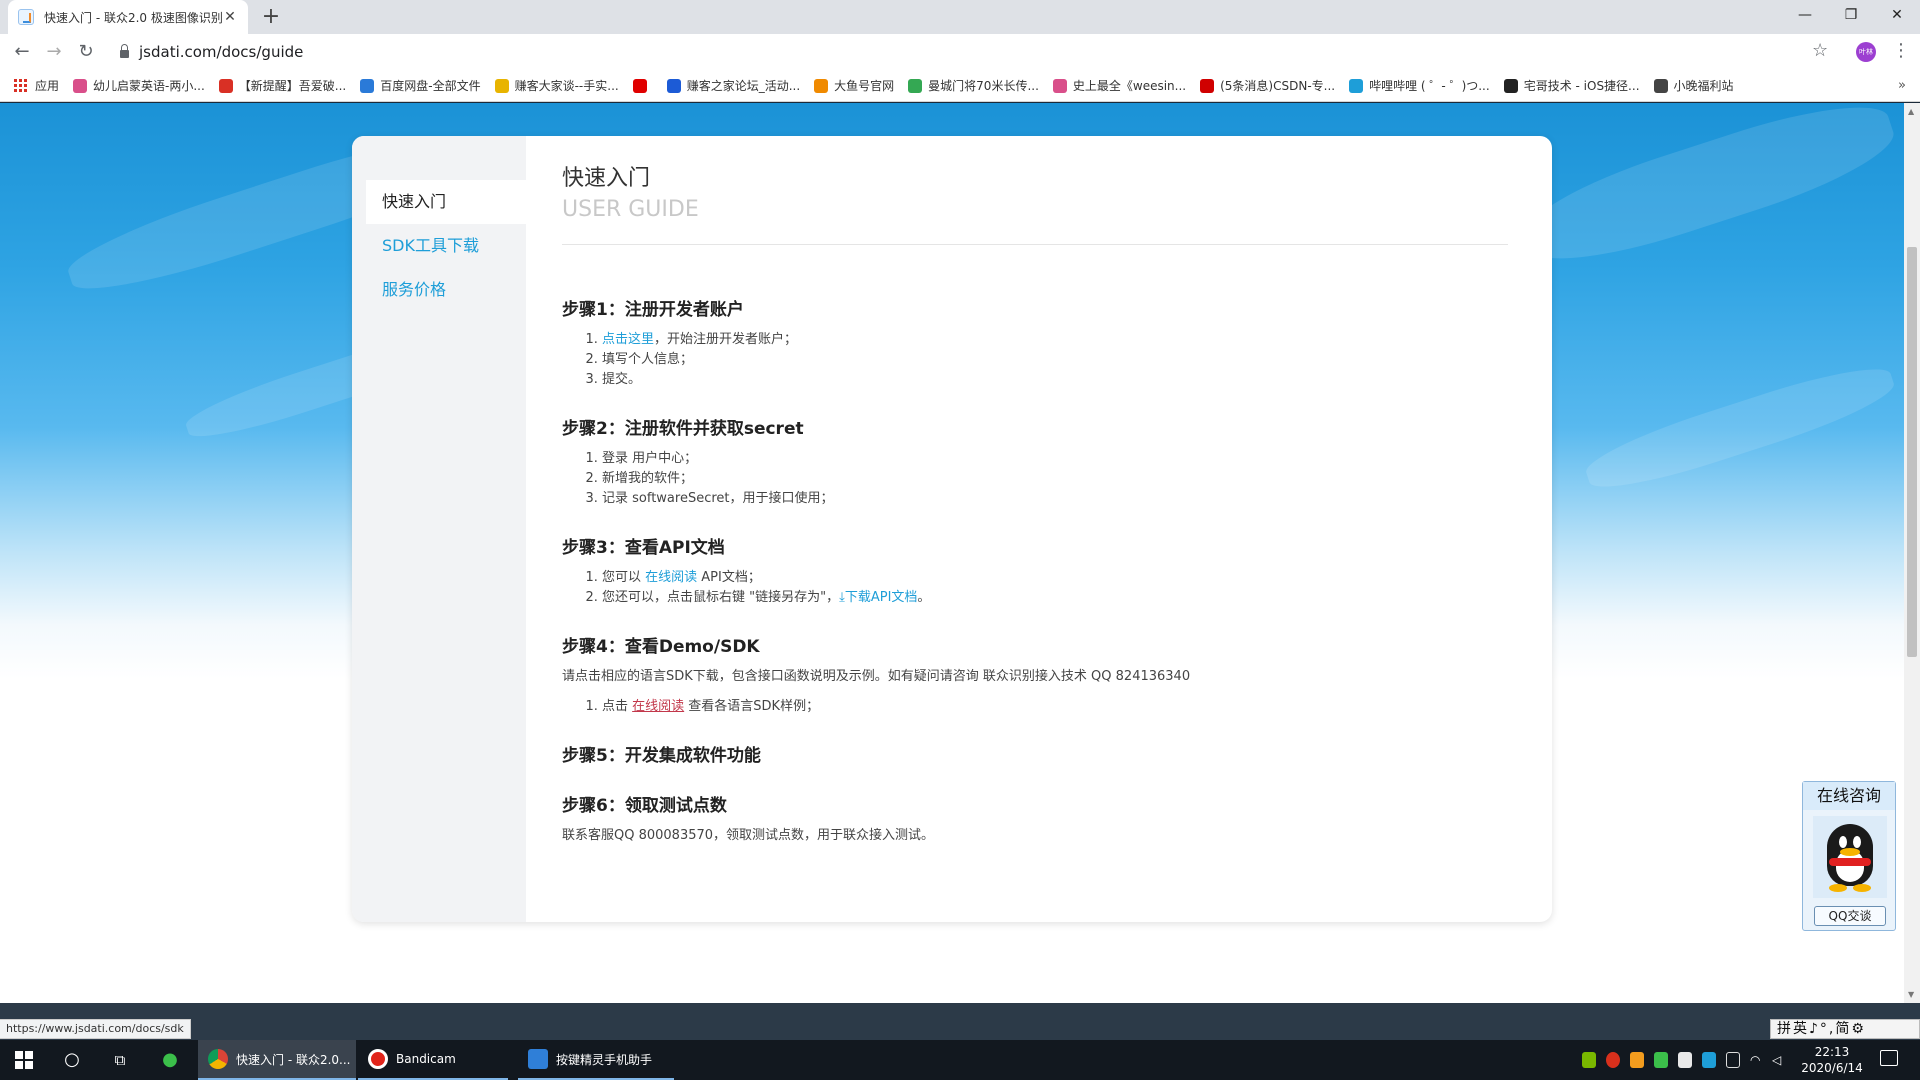 This screenshot has width=1920, height=1080. Describe the element at coordinates (230, 17) in the screenshot. I see `tab-close-icon: ✕` at that location.